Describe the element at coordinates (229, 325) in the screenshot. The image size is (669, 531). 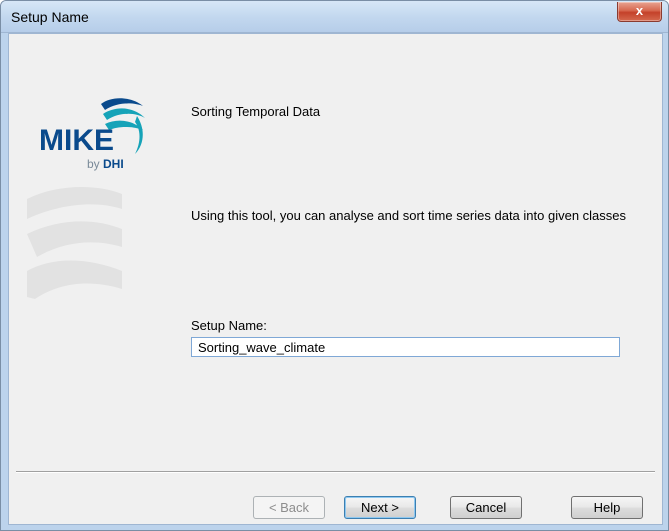
I see `setup-name-label: Setup Name:` at that location.